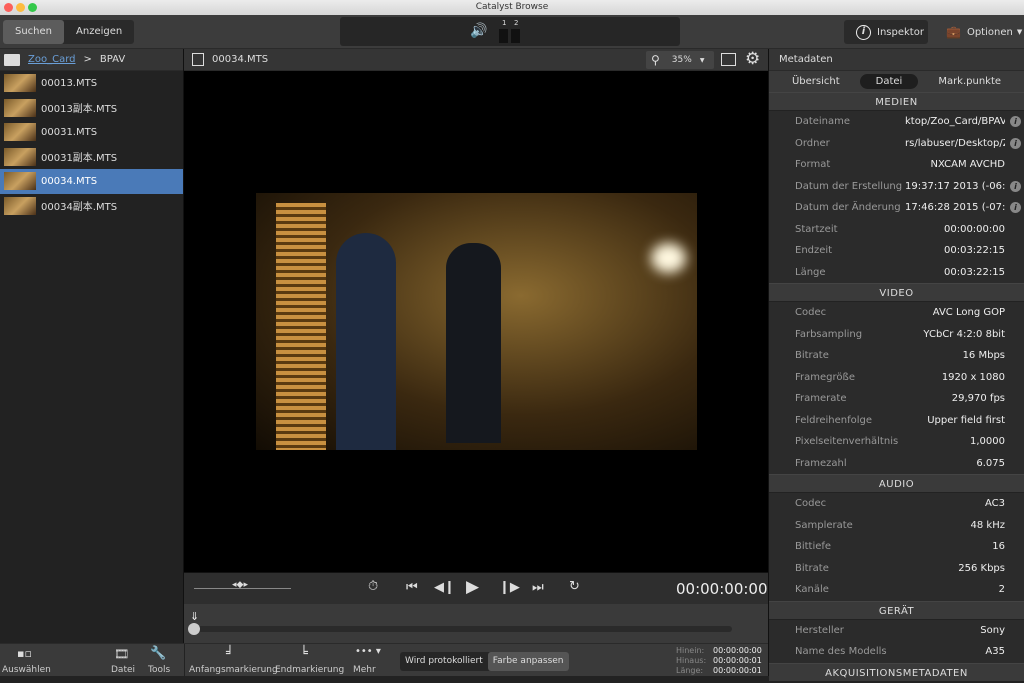  I want to click on clip-name: 00034.MTS, so click(240, 59).